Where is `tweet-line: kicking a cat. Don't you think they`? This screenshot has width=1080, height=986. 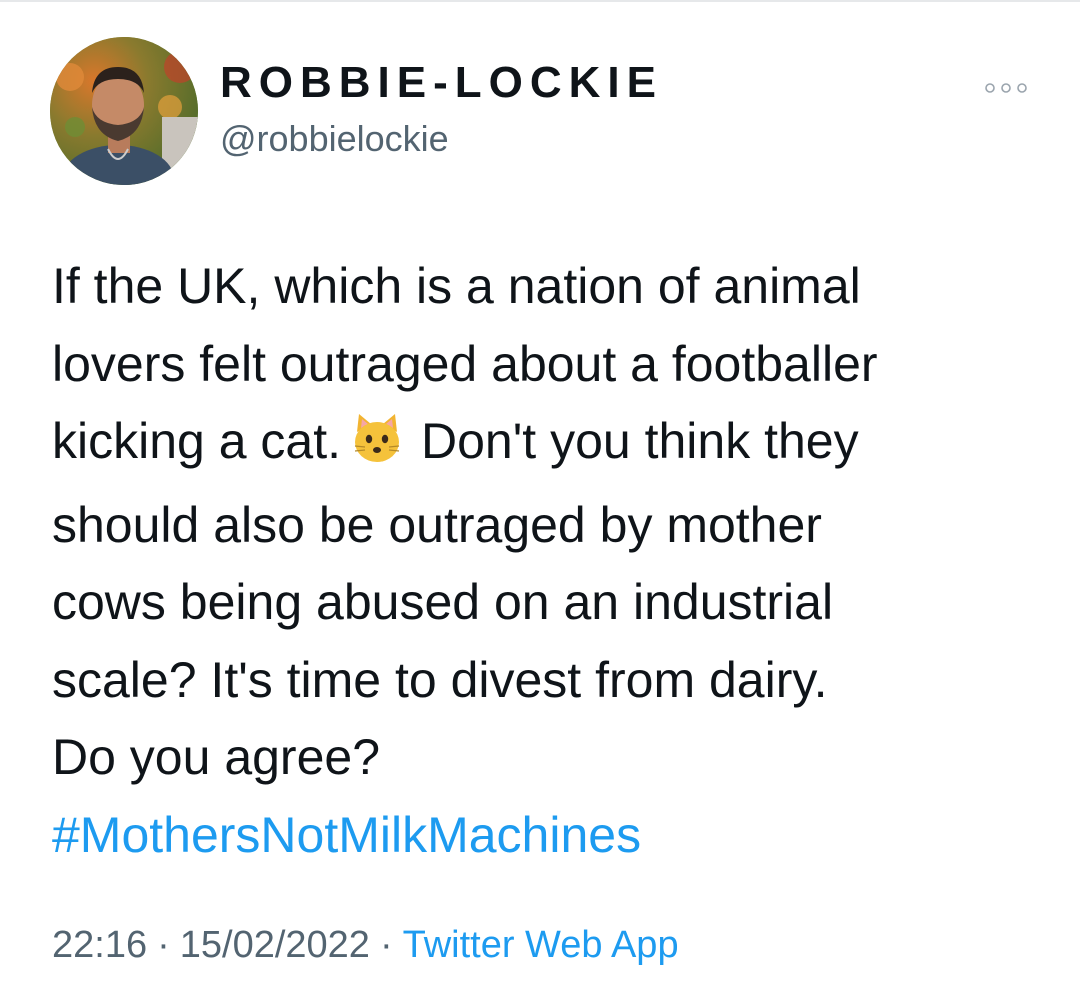
tweet-line: kicking a cat. Don't you think they is located at coordinates (552, 445).